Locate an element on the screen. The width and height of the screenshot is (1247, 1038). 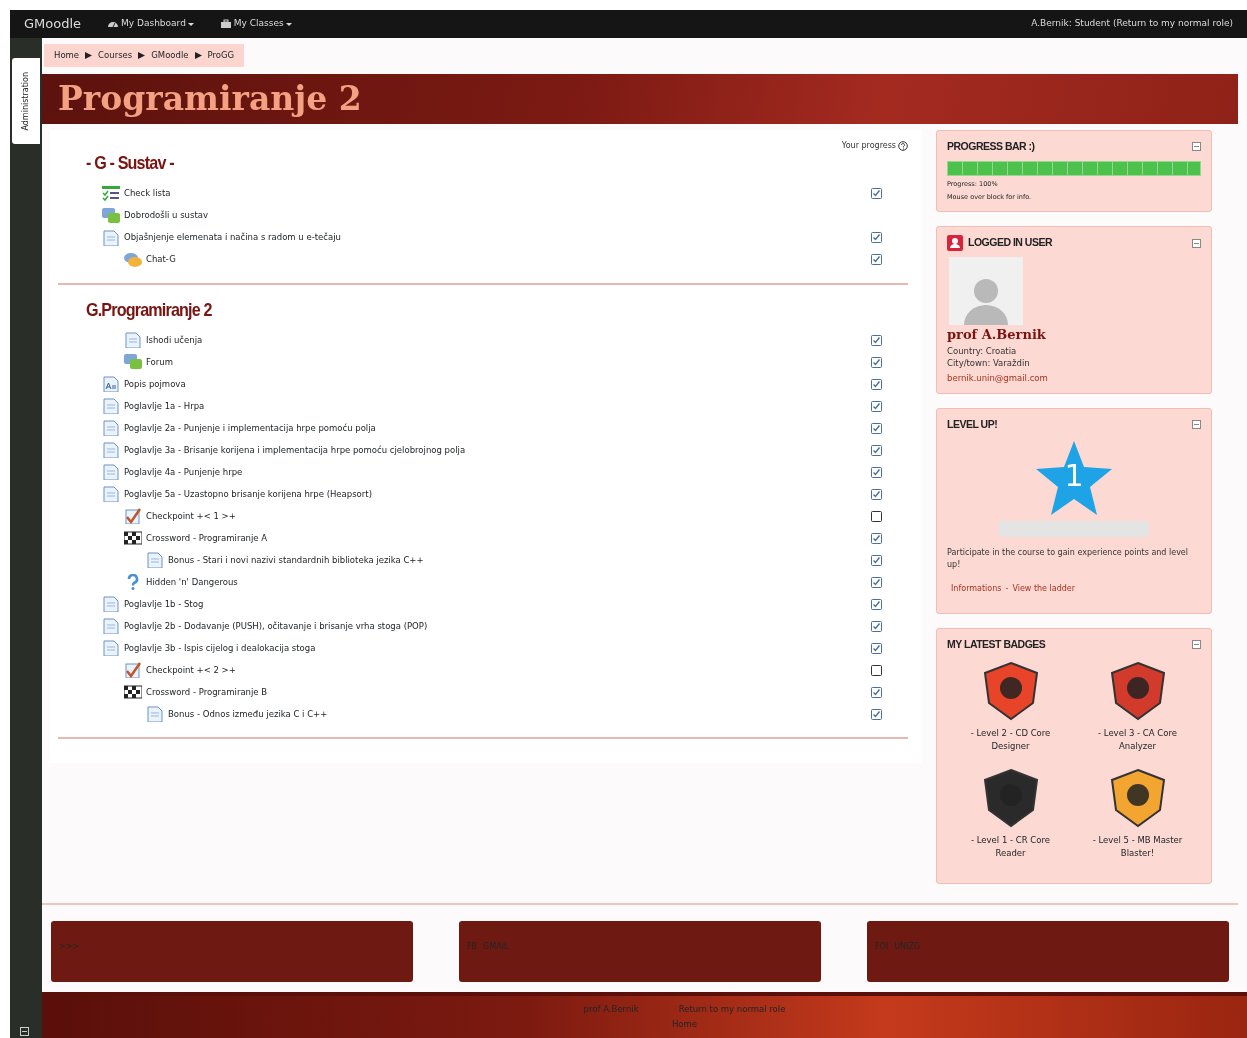
glossary-icon is located at coordinates (111, 384).